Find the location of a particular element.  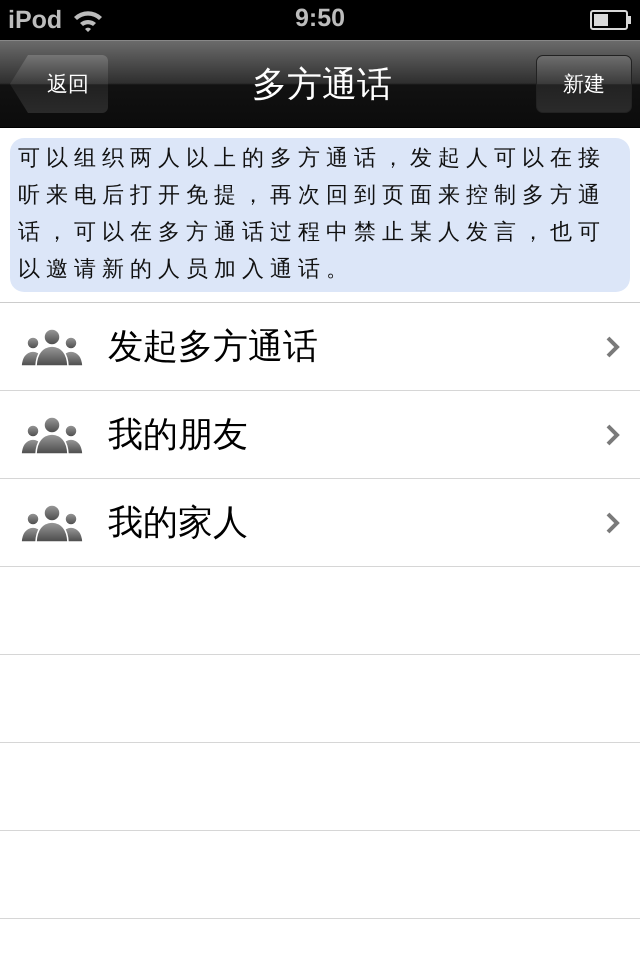

back-button: 返回 is located at coordinates (59, 84).